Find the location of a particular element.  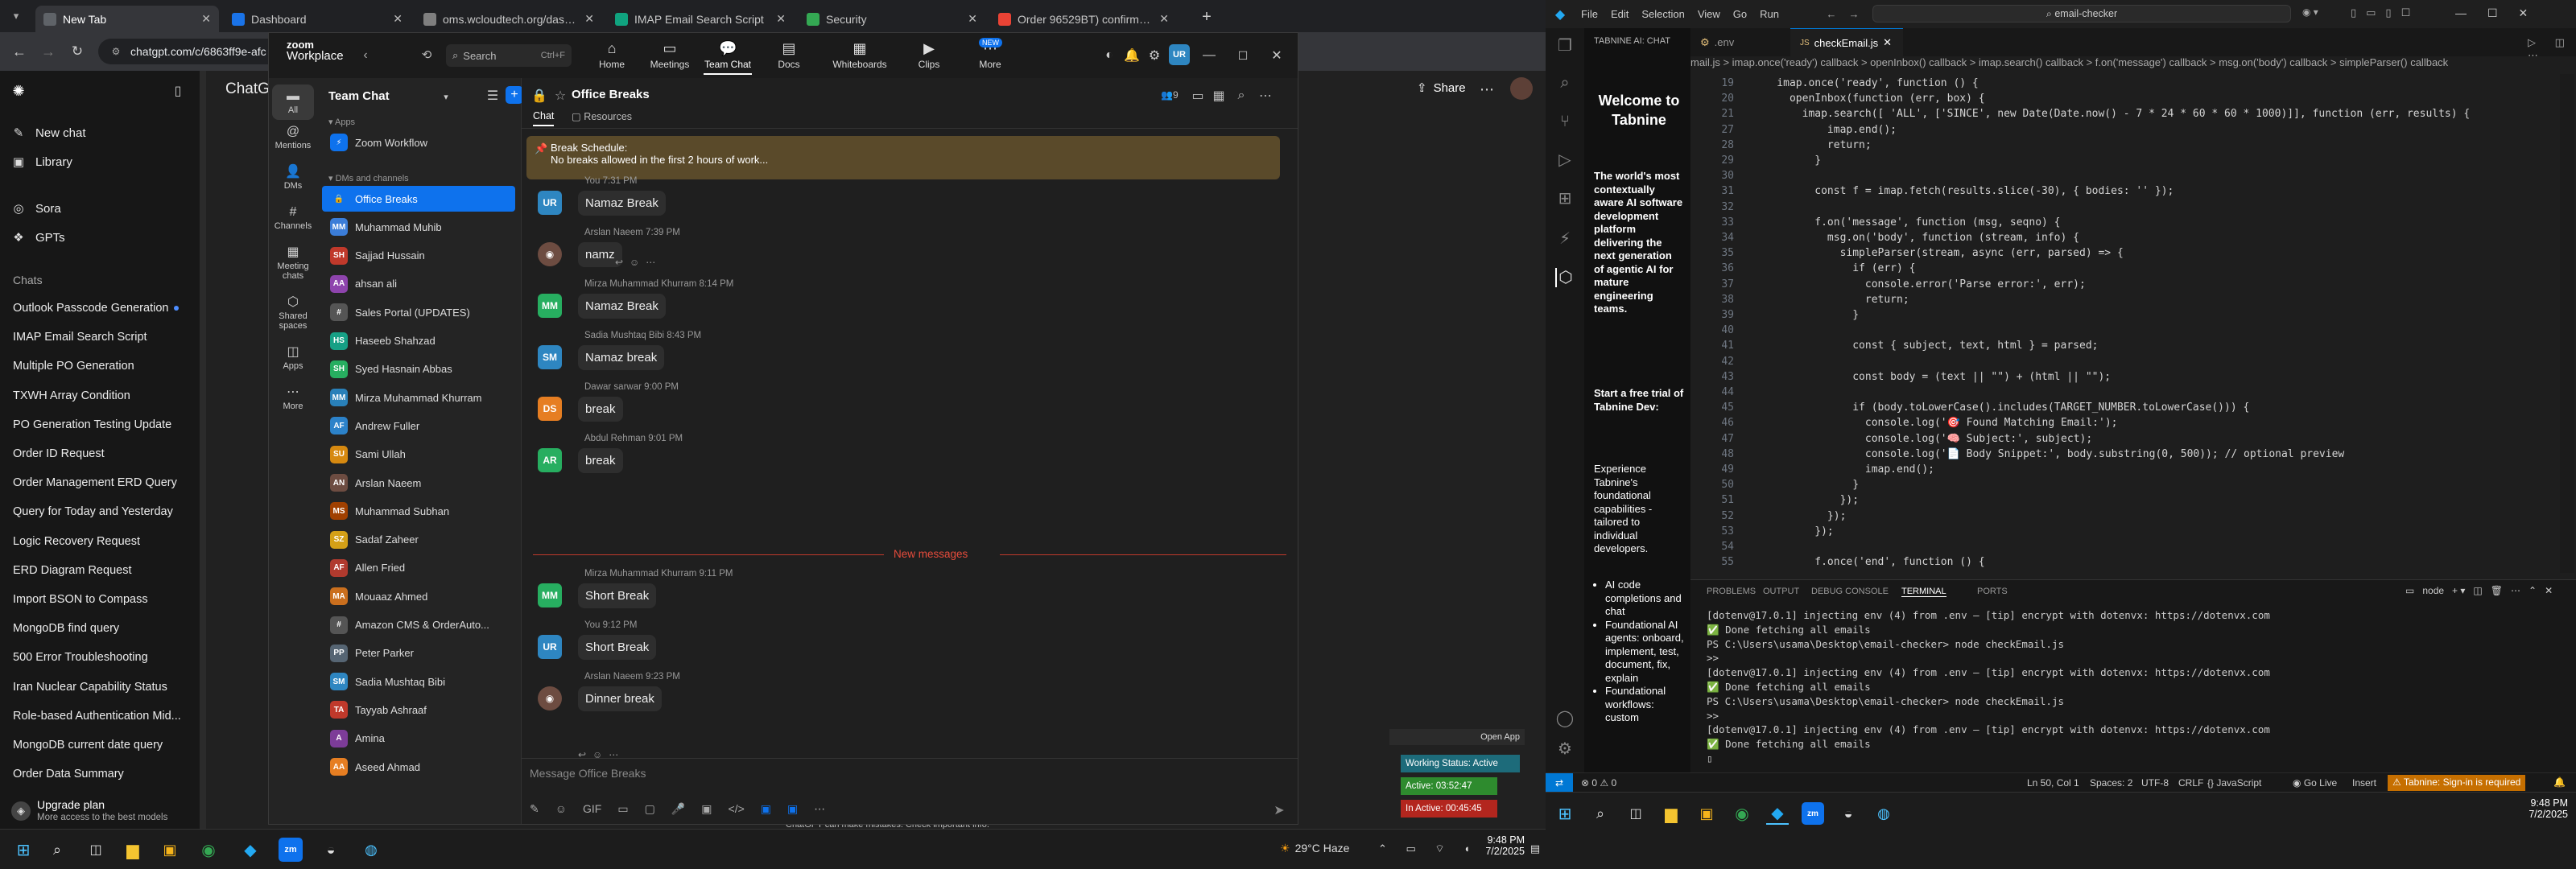

insert-mode: Insert is located at coordinates (2364, 783).